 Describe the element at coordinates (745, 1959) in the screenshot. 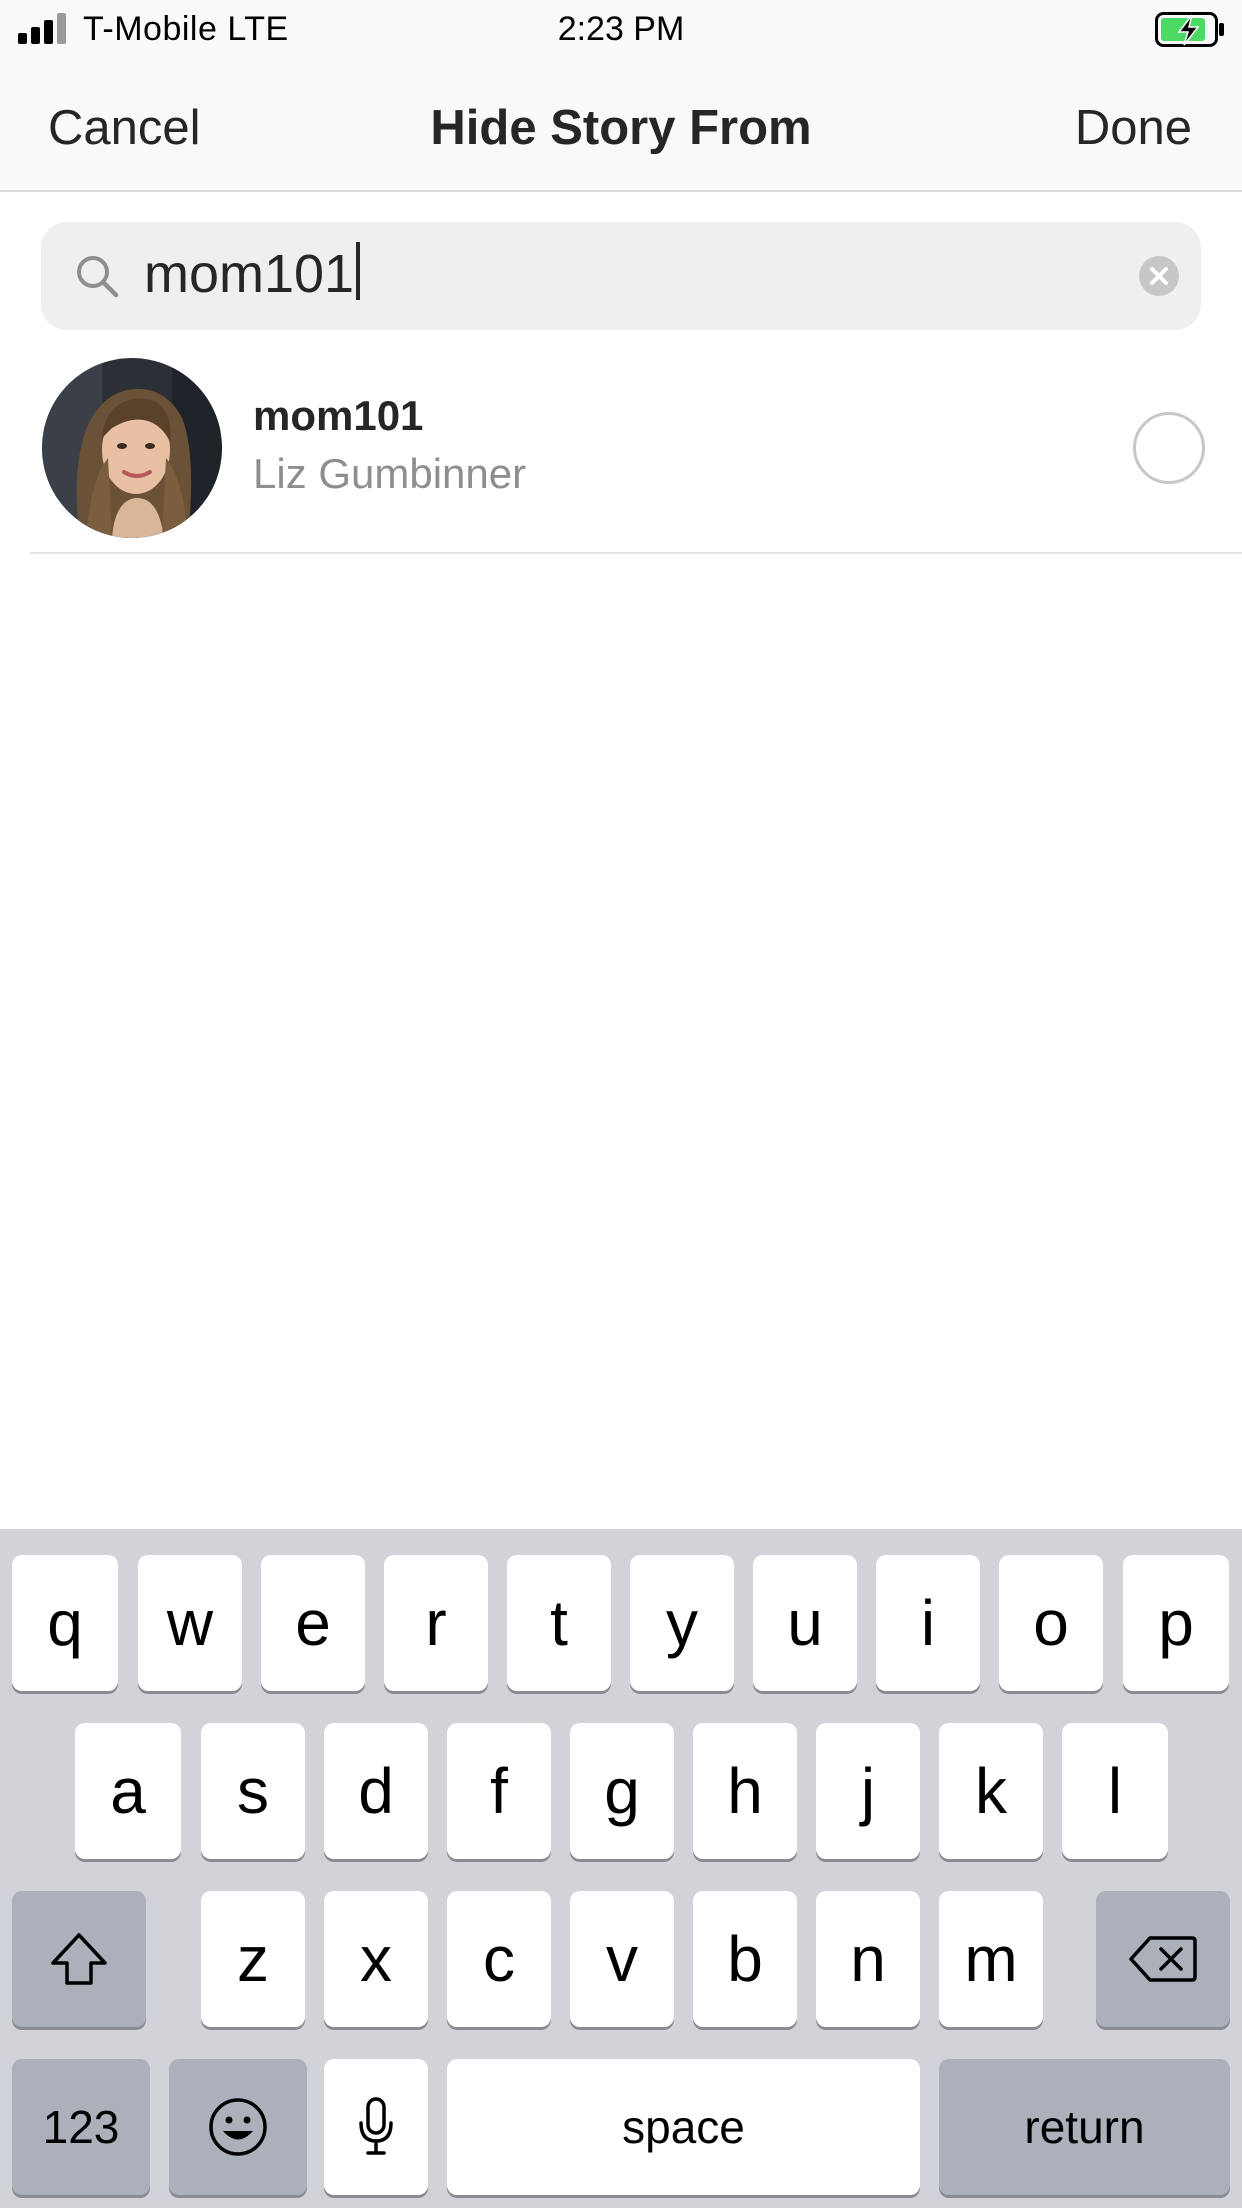

I see `key-b: b` at that location.